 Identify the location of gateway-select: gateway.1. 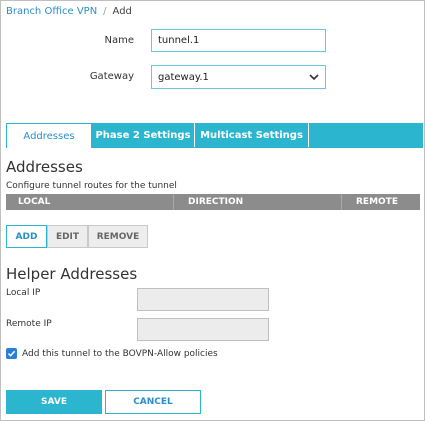
(238, 77).